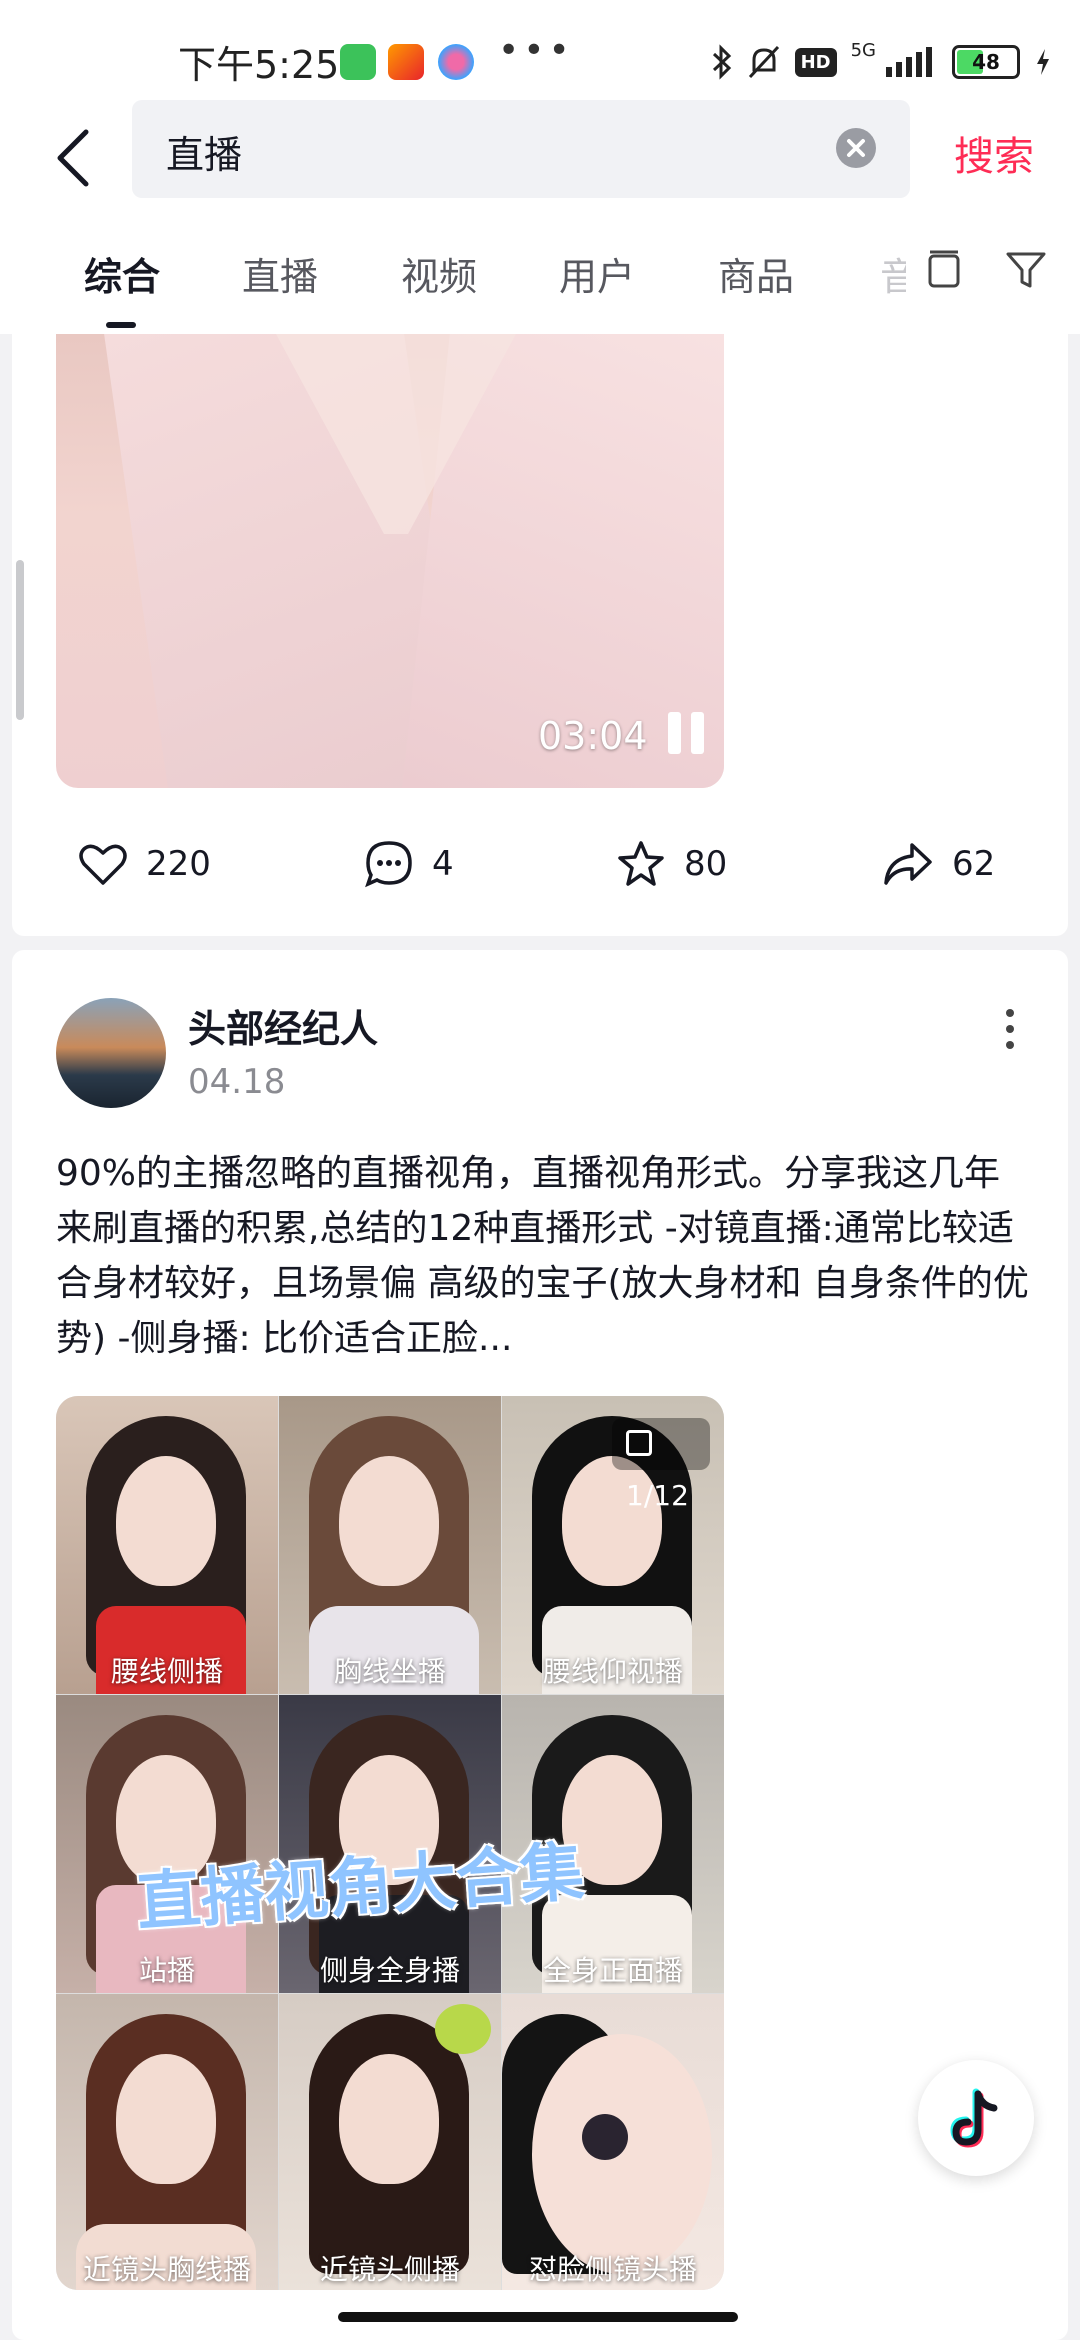  Describe the element at coordinates (657, 1495) in the screenshot. I see `page-count-text: 1/12` at that location.